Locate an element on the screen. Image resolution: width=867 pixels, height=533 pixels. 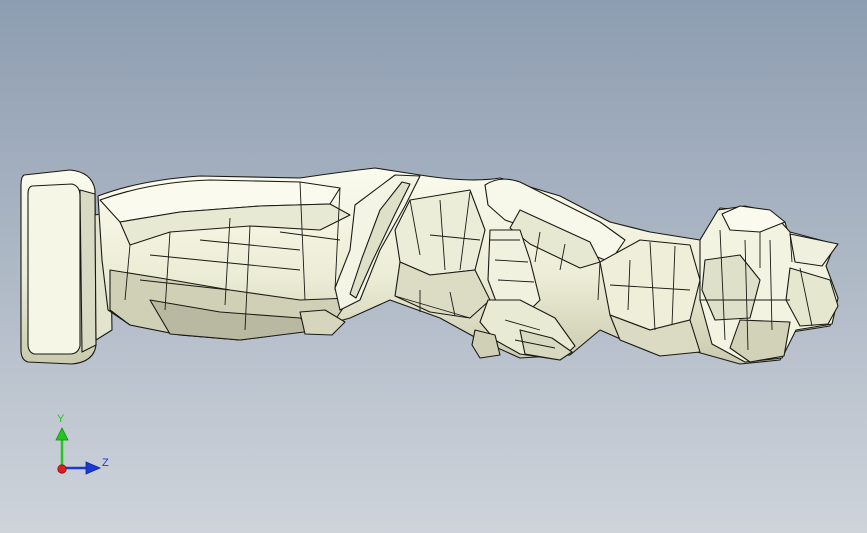
model-base-face is located at coordinates (54, 269).